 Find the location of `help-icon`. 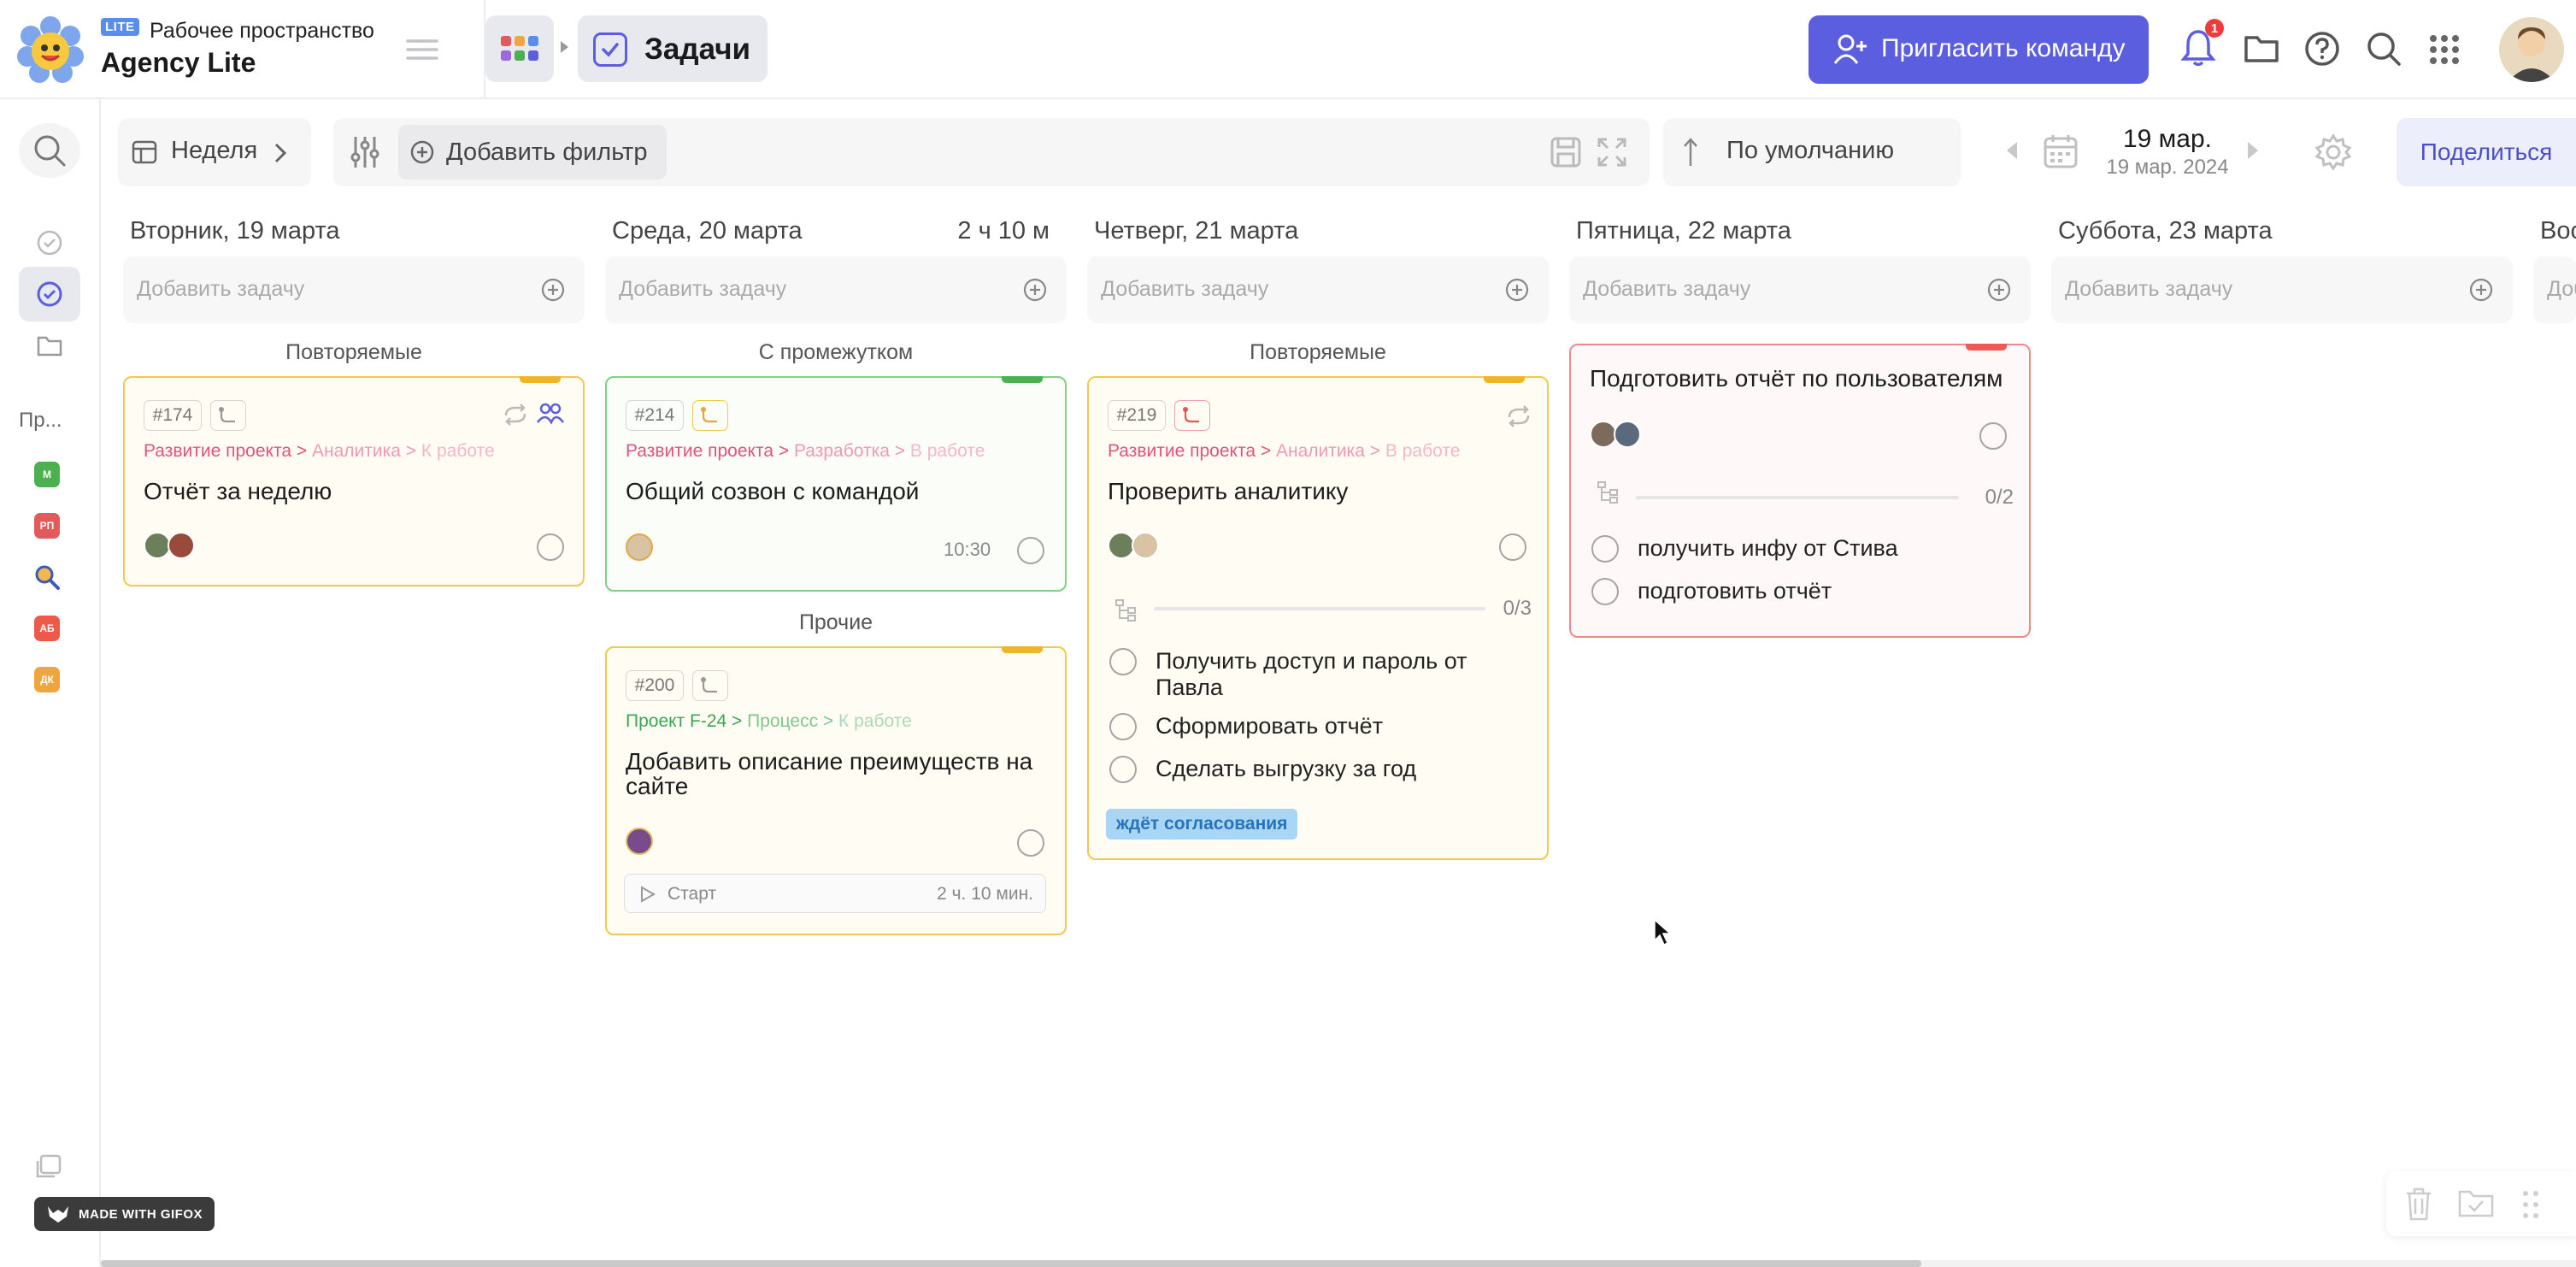

help-icon is located at coordinates (2322, 48).